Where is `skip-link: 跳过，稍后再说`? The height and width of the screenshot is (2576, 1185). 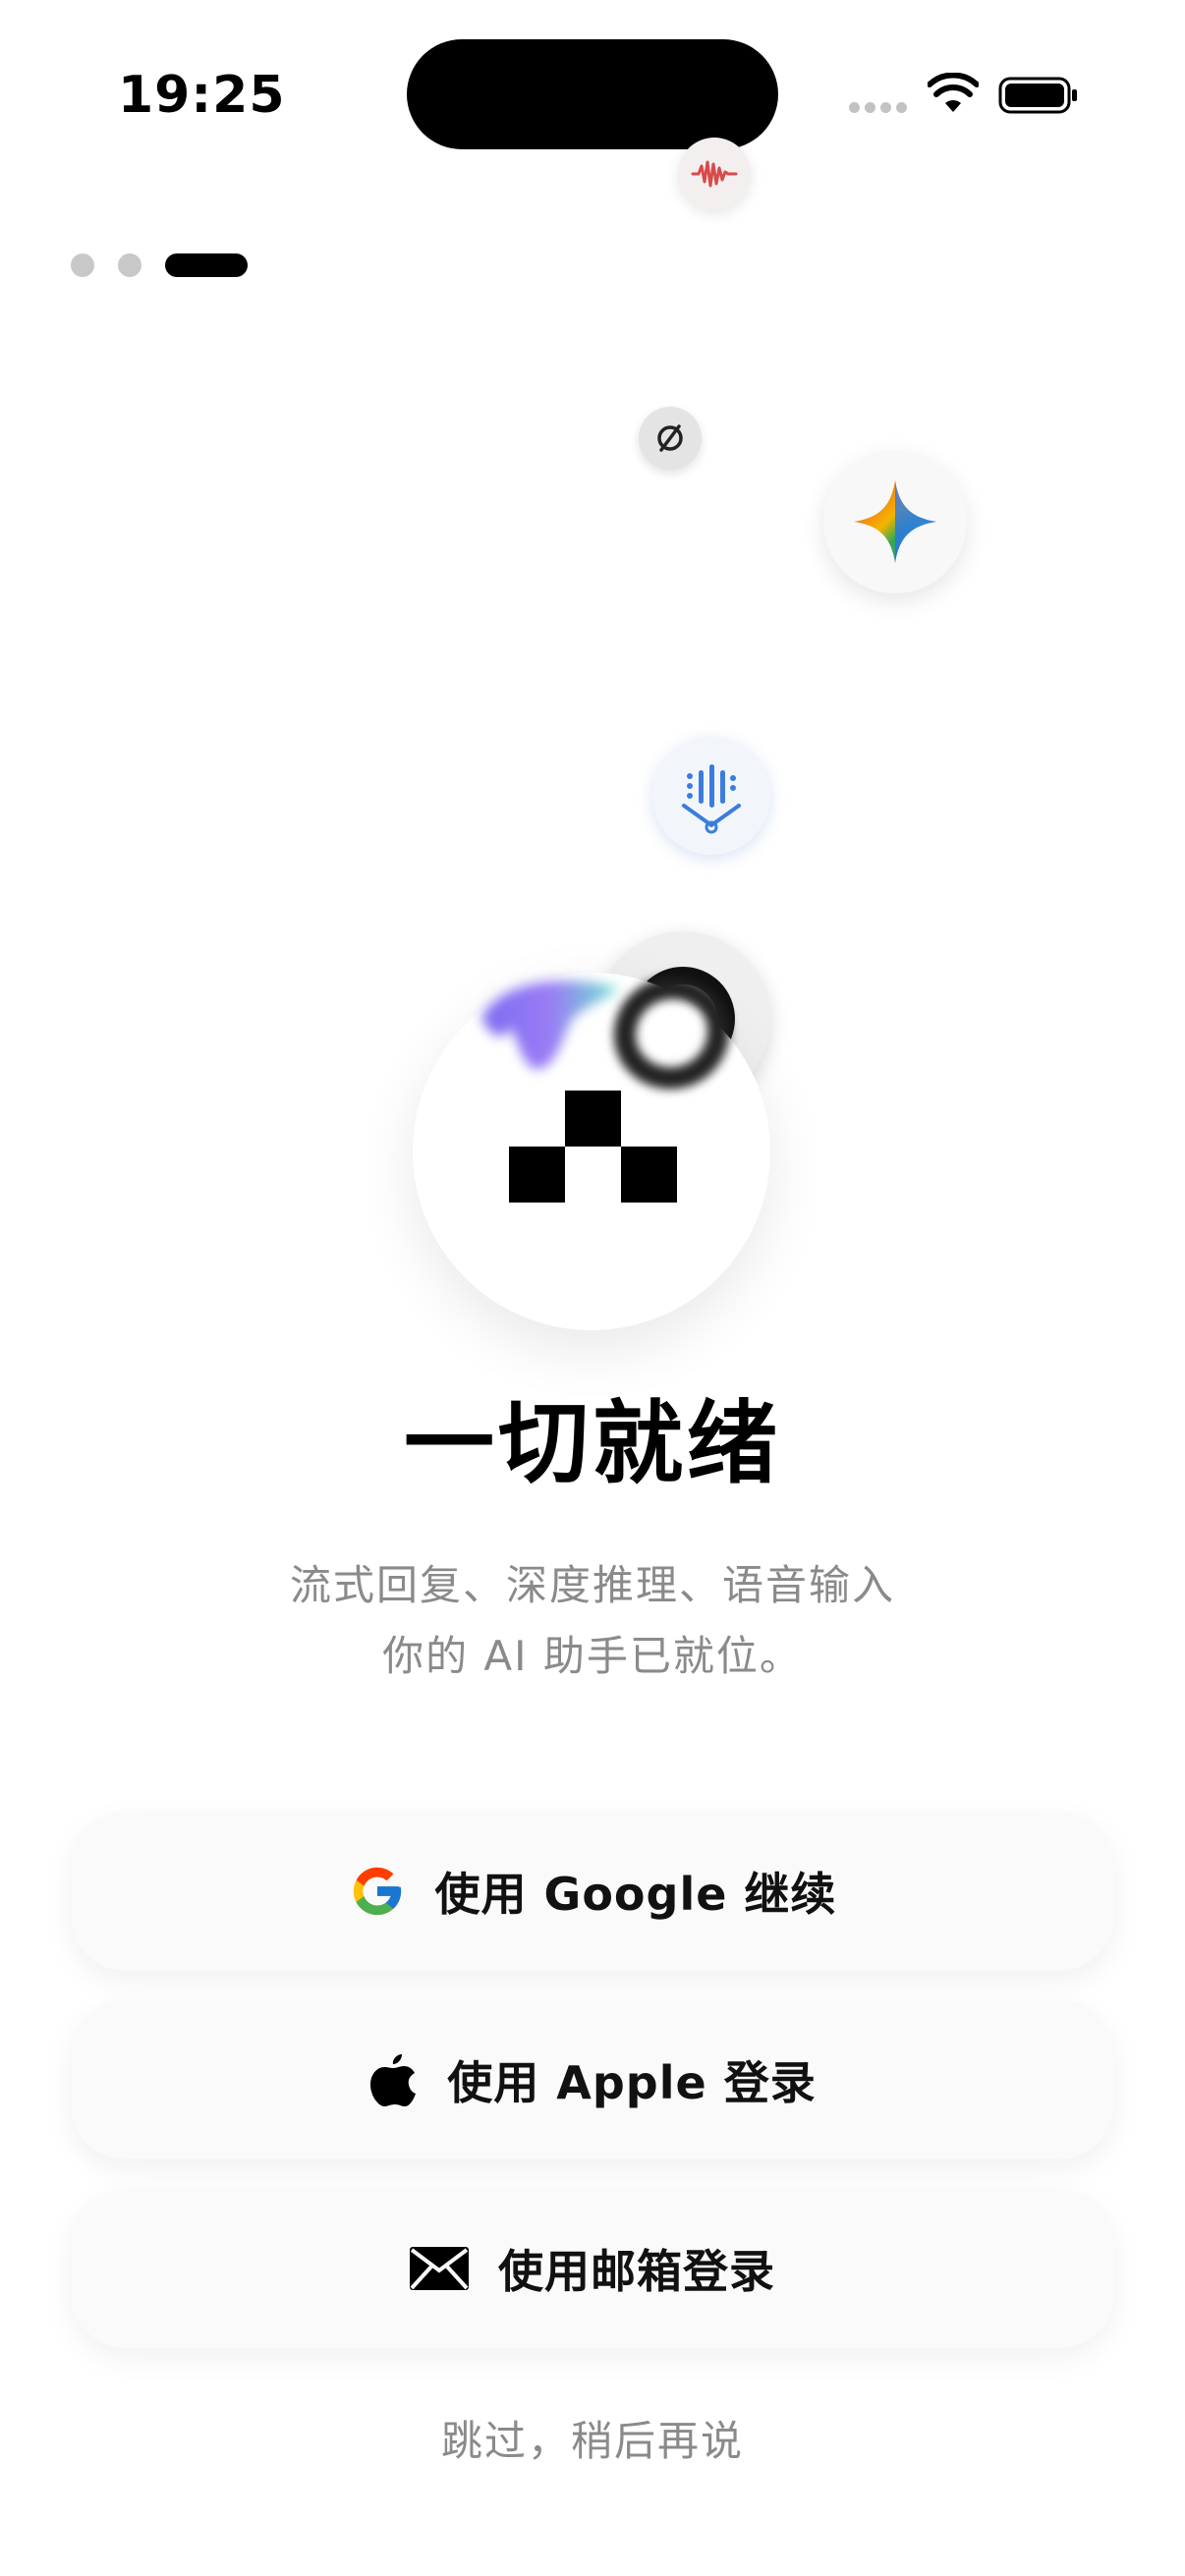 skip-link: 跳过，稍后再说 is located at coordinates (592, 2441).